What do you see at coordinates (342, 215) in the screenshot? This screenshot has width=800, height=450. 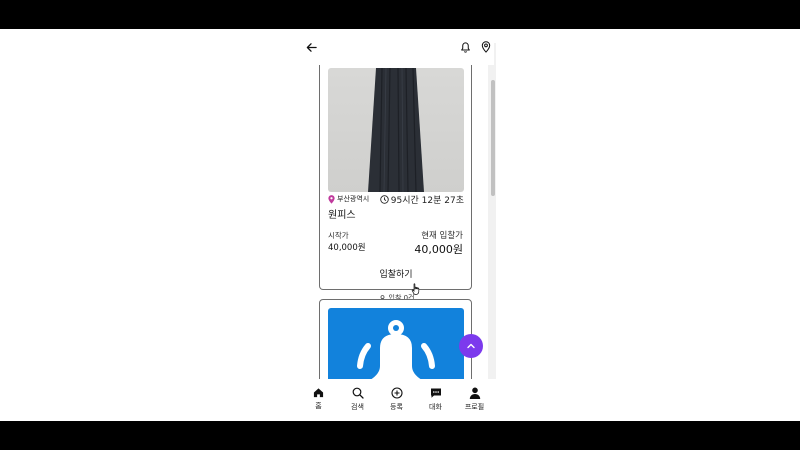 I see `listing-title: 원피스` at bounding box center [342, 215].